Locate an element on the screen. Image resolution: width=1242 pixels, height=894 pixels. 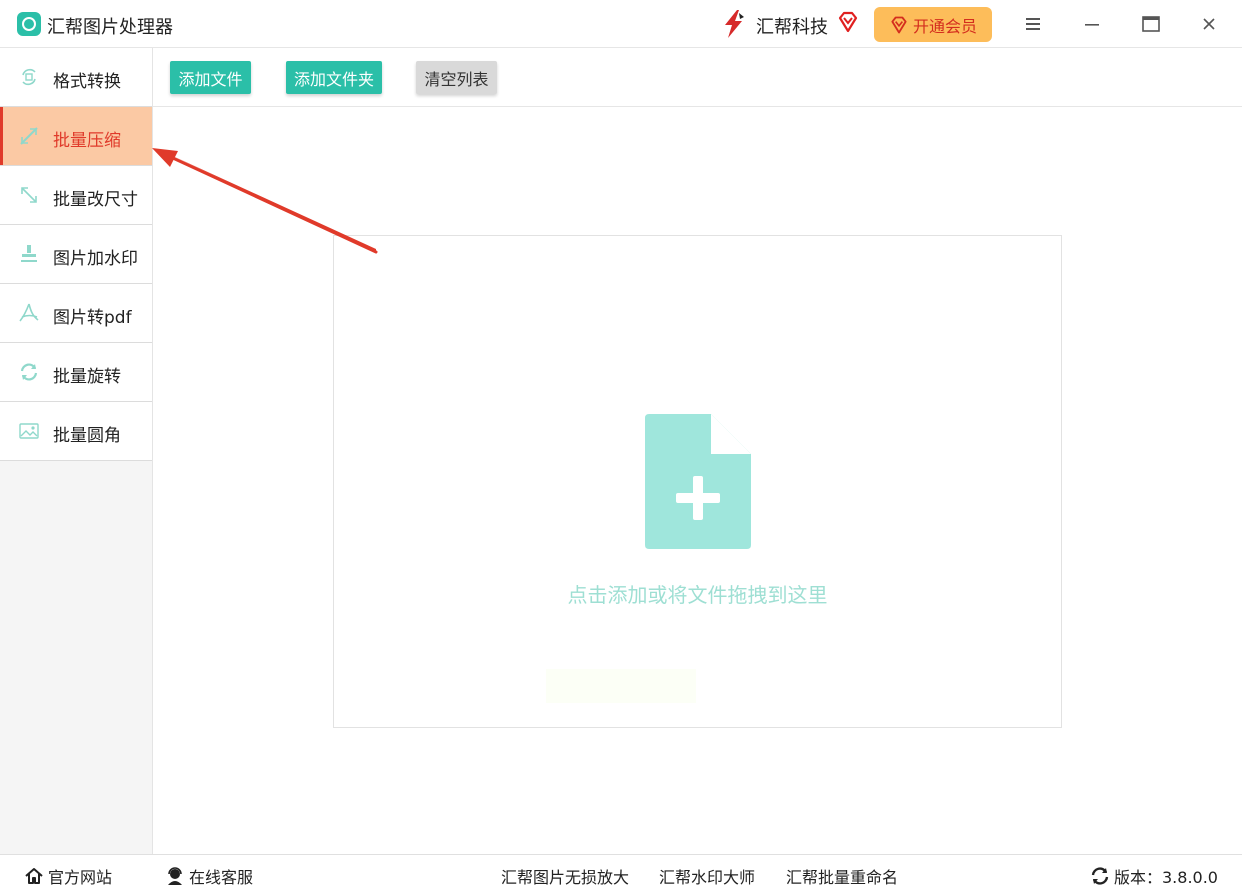
menu-icon is located at coordinates (1033, 24).